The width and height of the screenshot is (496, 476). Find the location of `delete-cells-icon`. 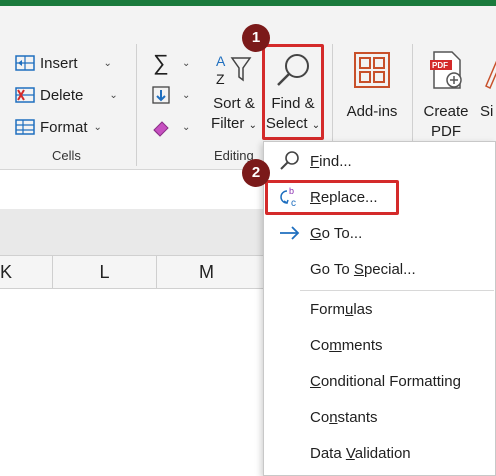

delete-cells-icon is located at coordinates (25, 95).